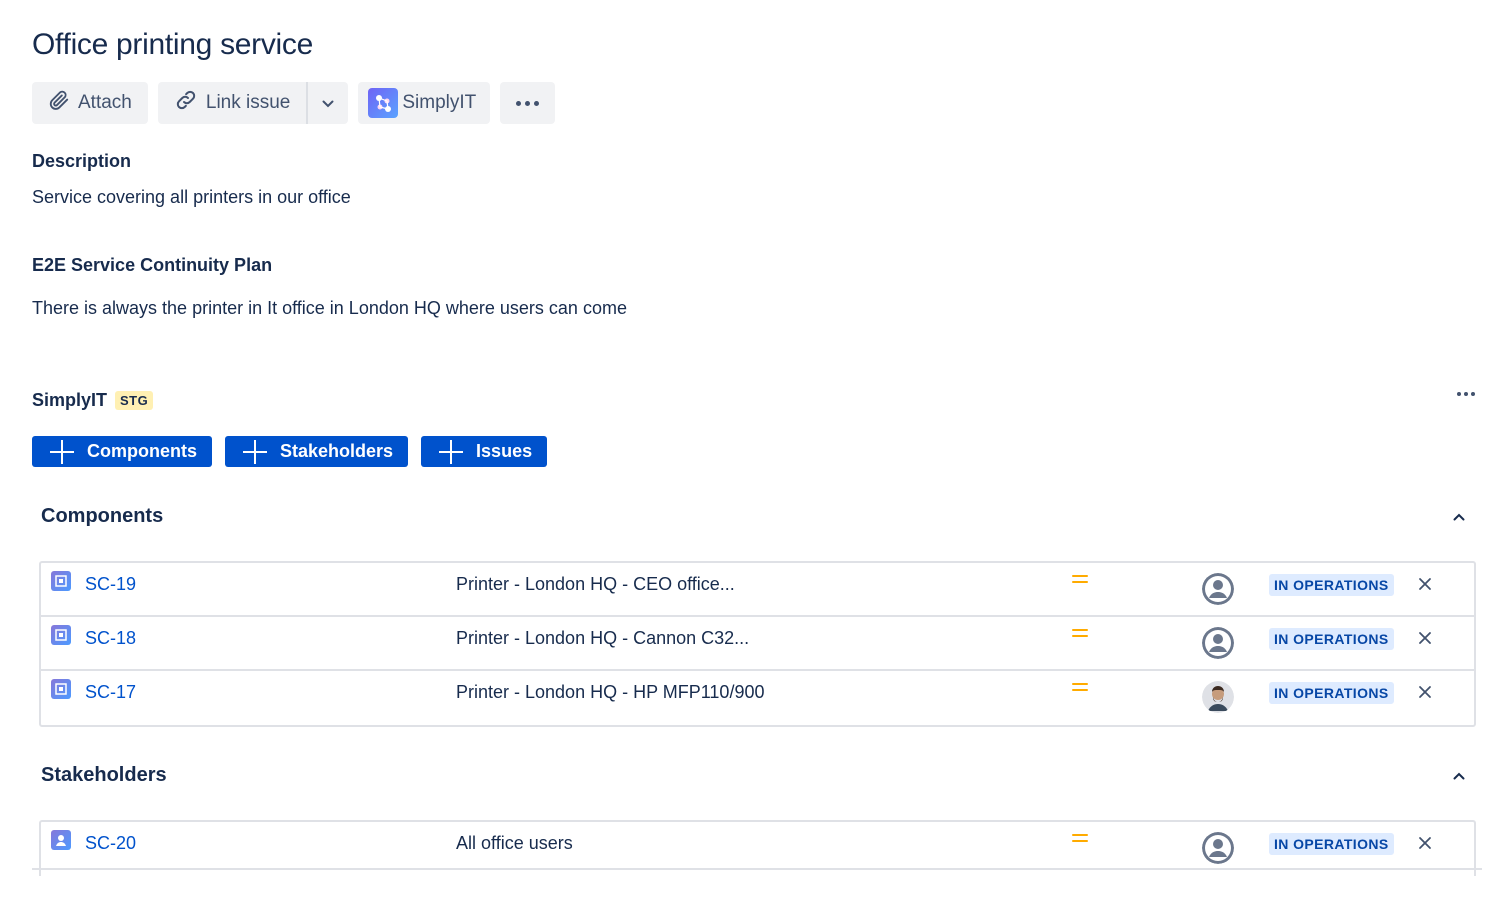  What do you see at coordinates (1459, 517) in the screenshot?
I see `collapse-components-chevron-up-icon` at bounding box center [1459, 517].